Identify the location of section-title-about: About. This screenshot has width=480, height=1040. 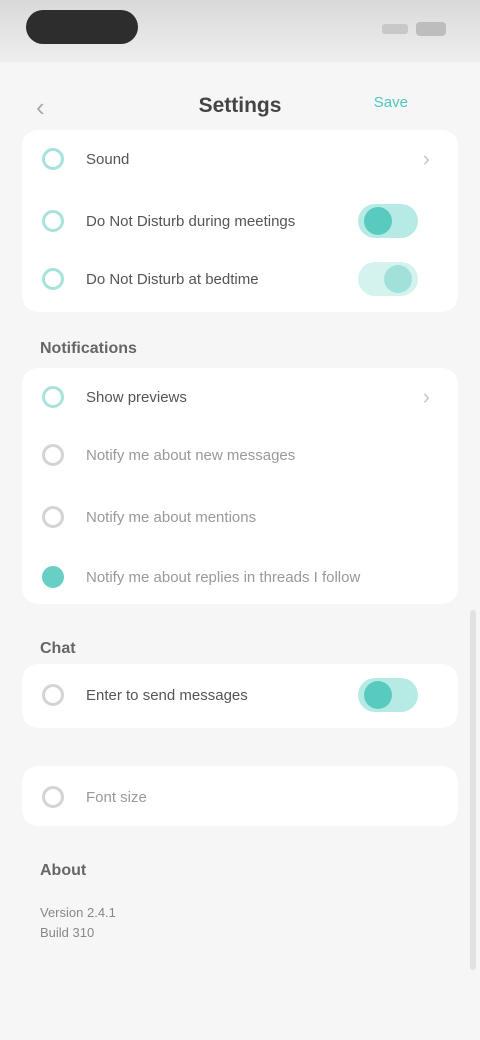
(63, 870).